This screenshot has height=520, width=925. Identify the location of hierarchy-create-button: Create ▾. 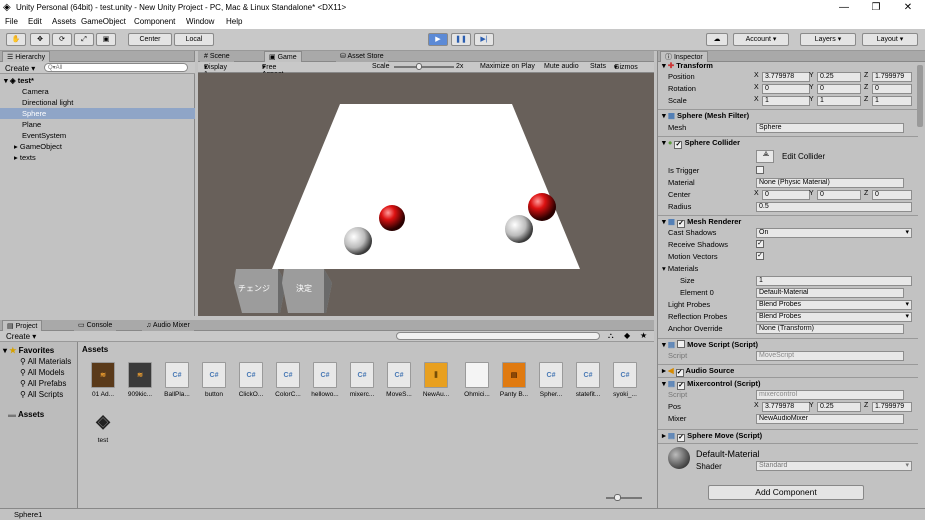
(20, 68).